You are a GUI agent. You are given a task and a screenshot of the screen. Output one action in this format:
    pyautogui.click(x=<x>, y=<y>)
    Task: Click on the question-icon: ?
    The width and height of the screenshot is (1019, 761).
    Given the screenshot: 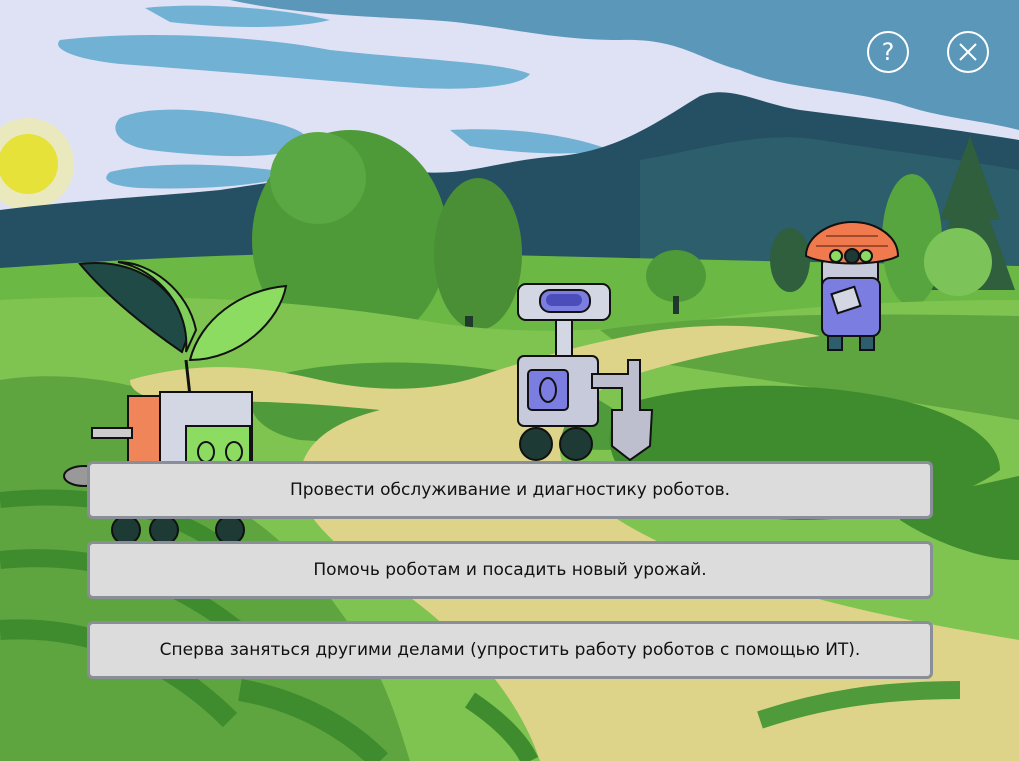 What is the action you would take?
    pyautogui.click(x=888, y=52)
    